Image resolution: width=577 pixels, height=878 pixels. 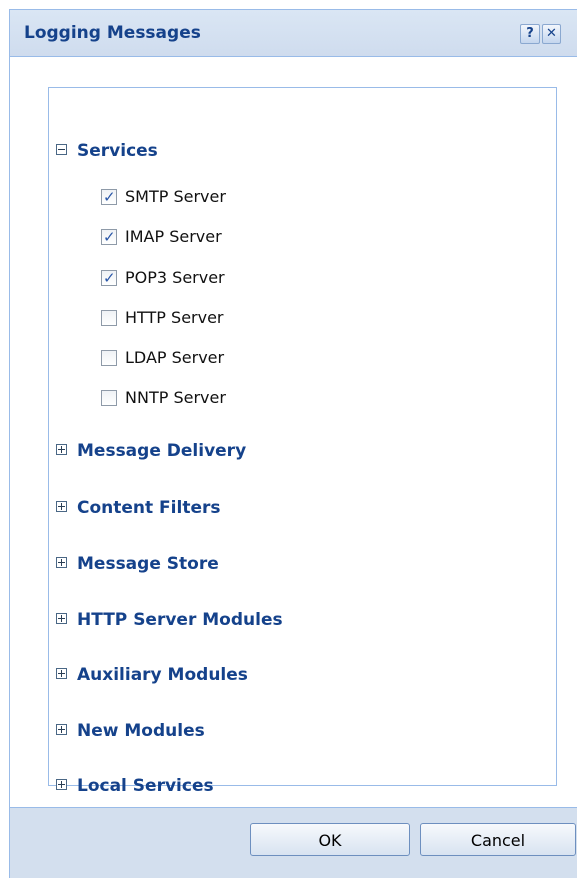 I want to click on checkbox-nntp-server: NNTP Server, so click(x=163, y=398).